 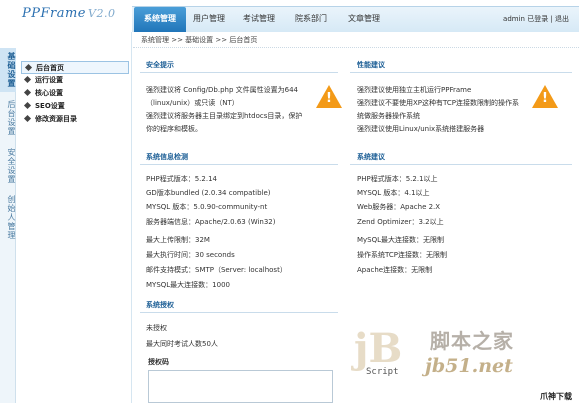 What do you see at coordinates (382, 372) in the screenshot?
I see `watermark-script: Script` at bounding box center [382, 372].